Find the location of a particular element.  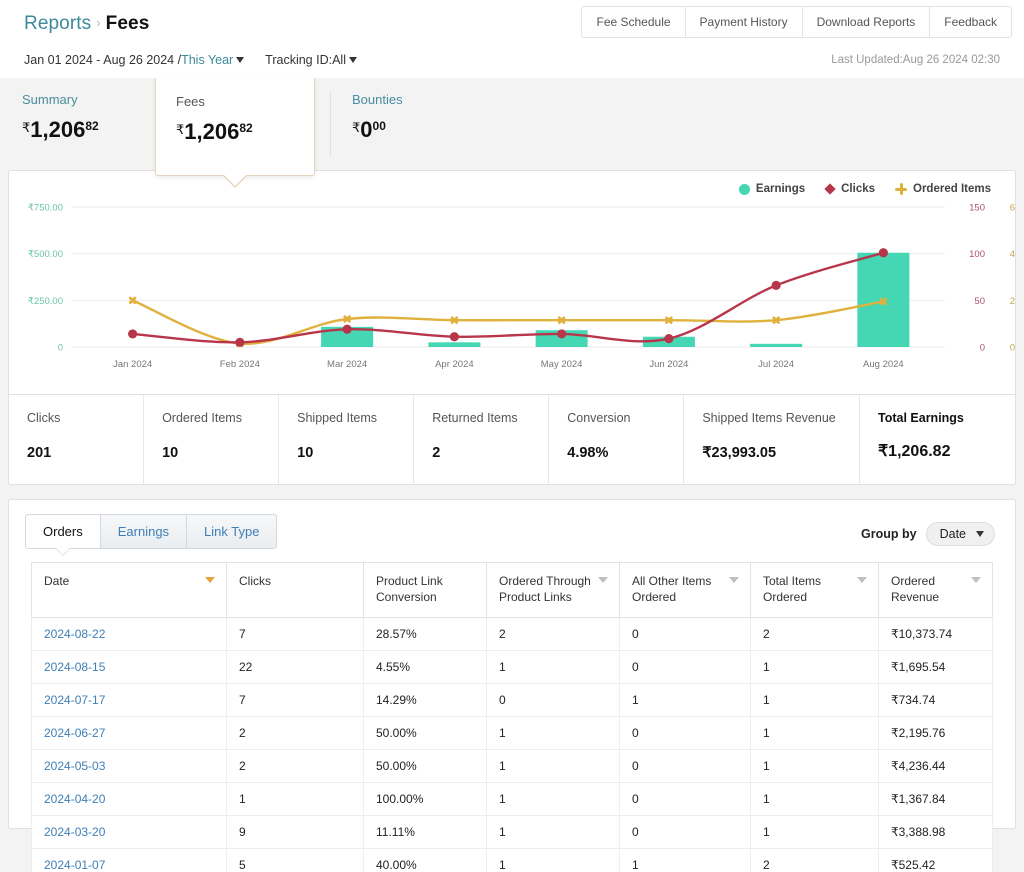

metric-shipped-items: Shipped Items 10 is located at coordinates (347, 439).